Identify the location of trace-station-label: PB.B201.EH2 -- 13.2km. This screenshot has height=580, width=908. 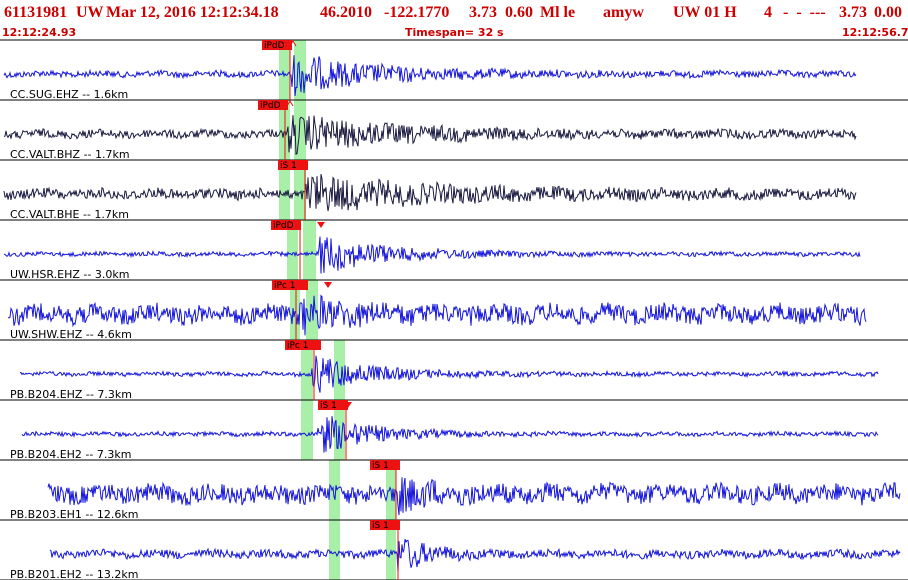
(74, 574).